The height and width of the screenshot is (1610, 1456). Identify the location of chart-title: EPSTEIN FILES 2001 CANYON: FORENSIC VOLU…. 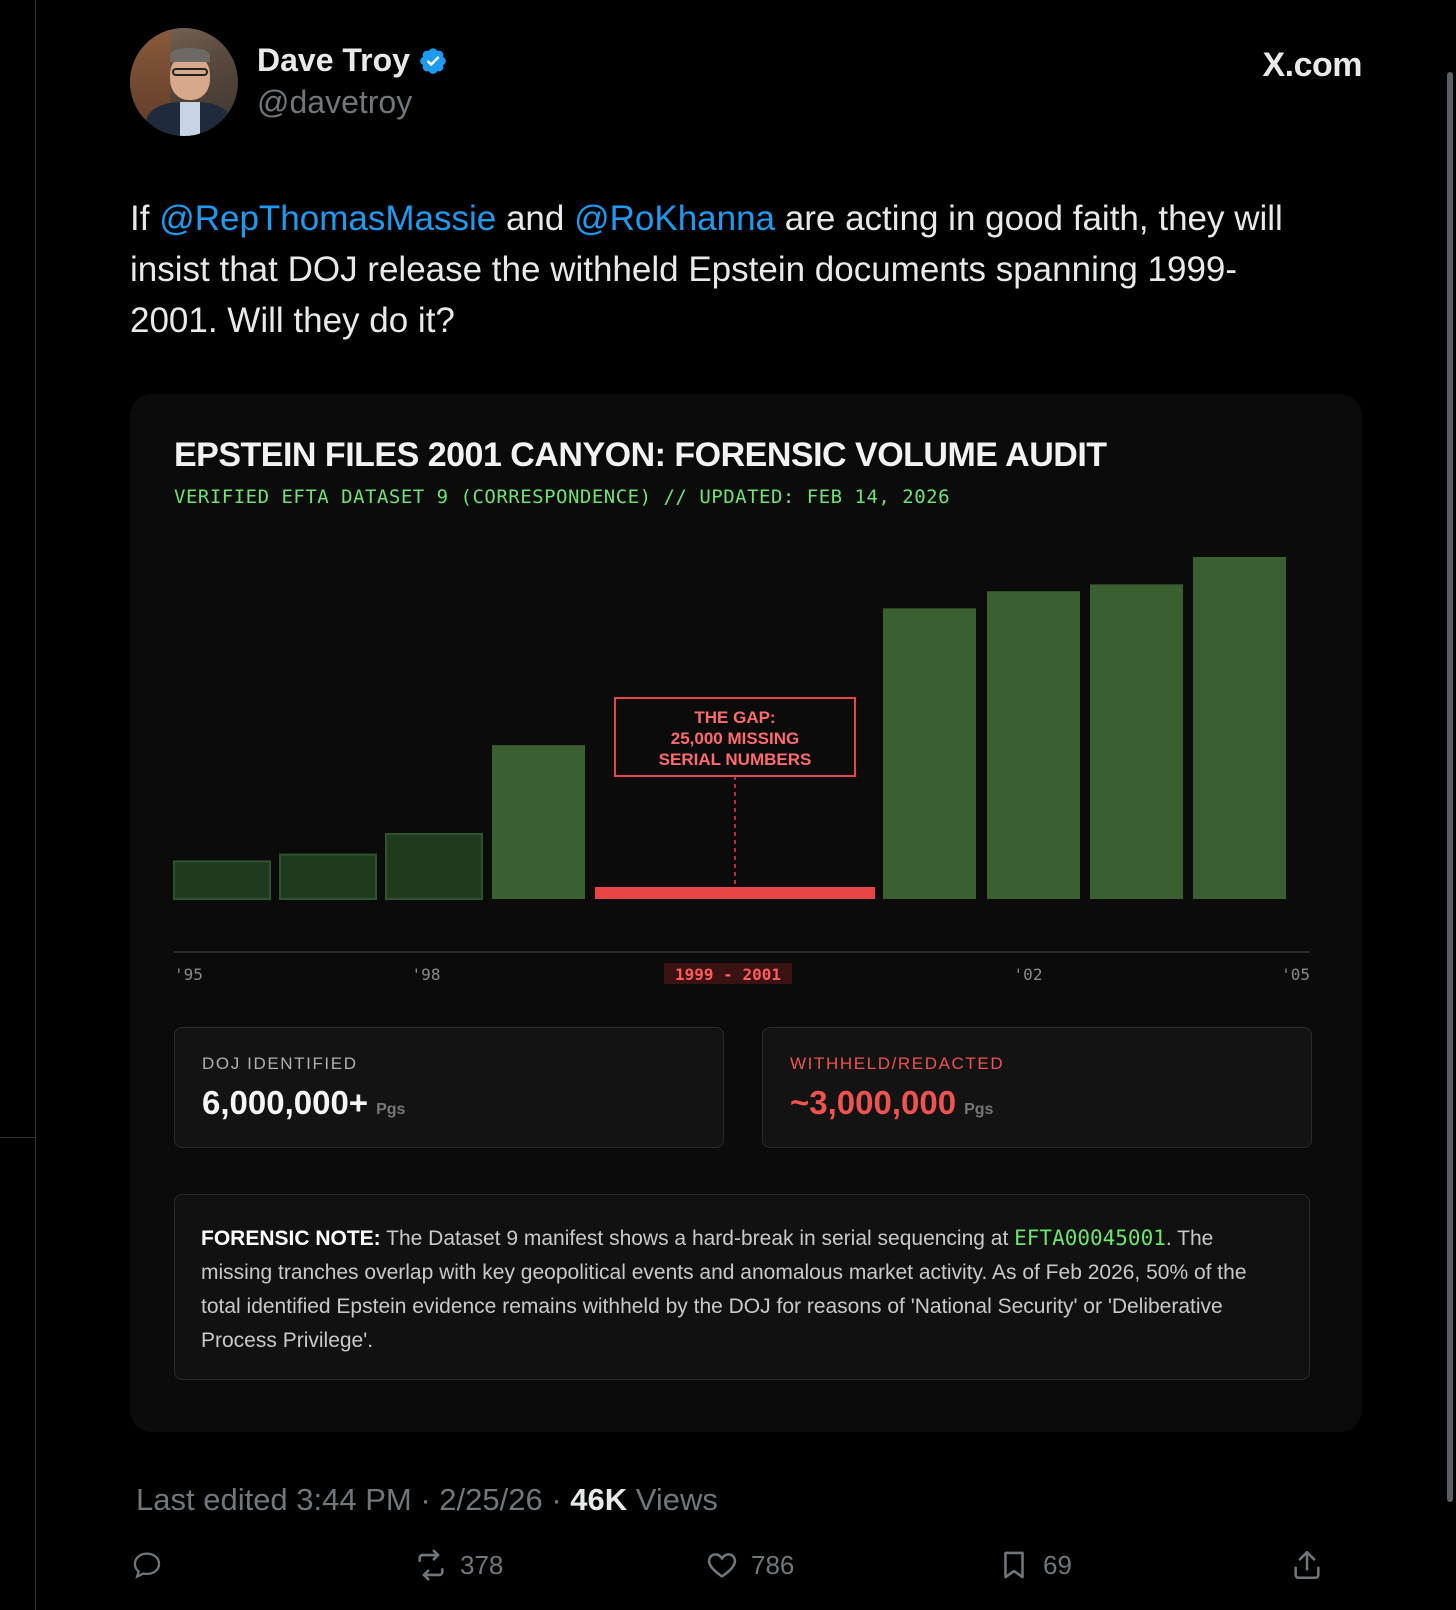
(640, 455).